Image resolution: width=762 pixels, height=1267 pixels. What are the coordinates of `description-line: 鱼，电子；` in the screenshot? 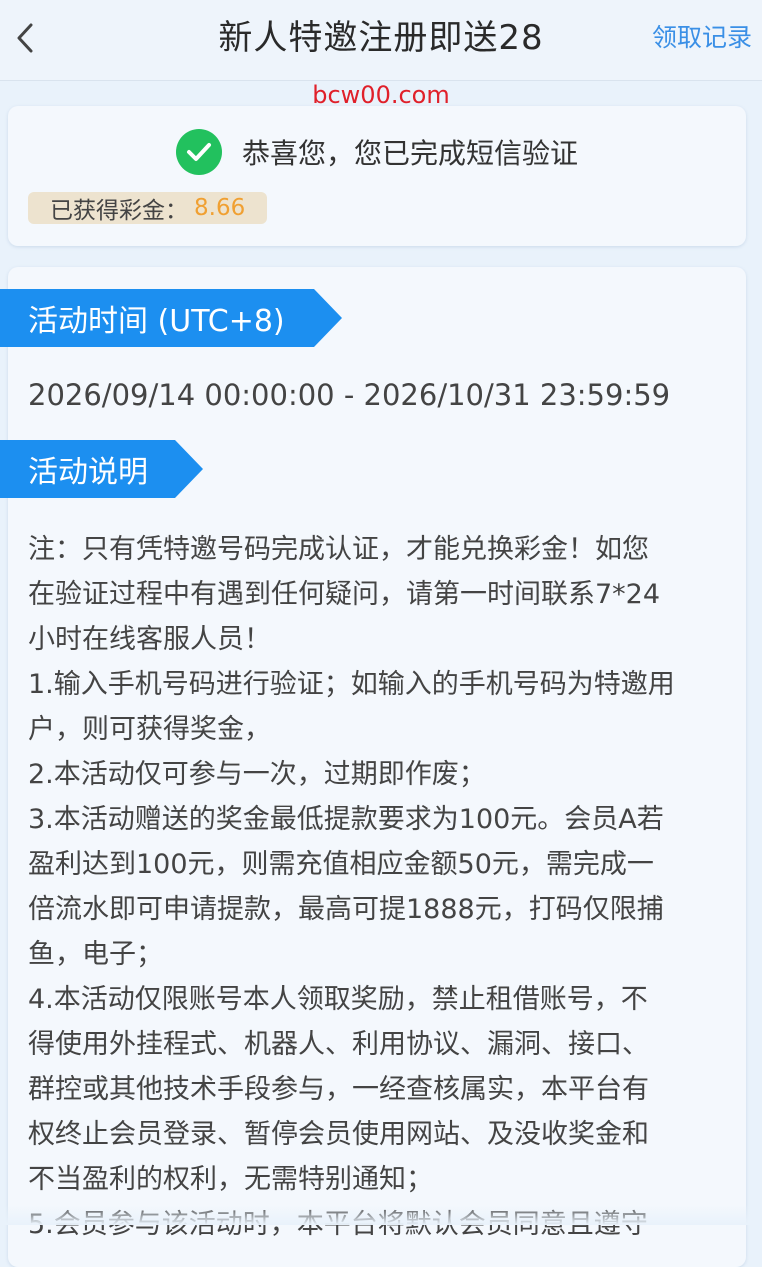 It's located at (95, 954).